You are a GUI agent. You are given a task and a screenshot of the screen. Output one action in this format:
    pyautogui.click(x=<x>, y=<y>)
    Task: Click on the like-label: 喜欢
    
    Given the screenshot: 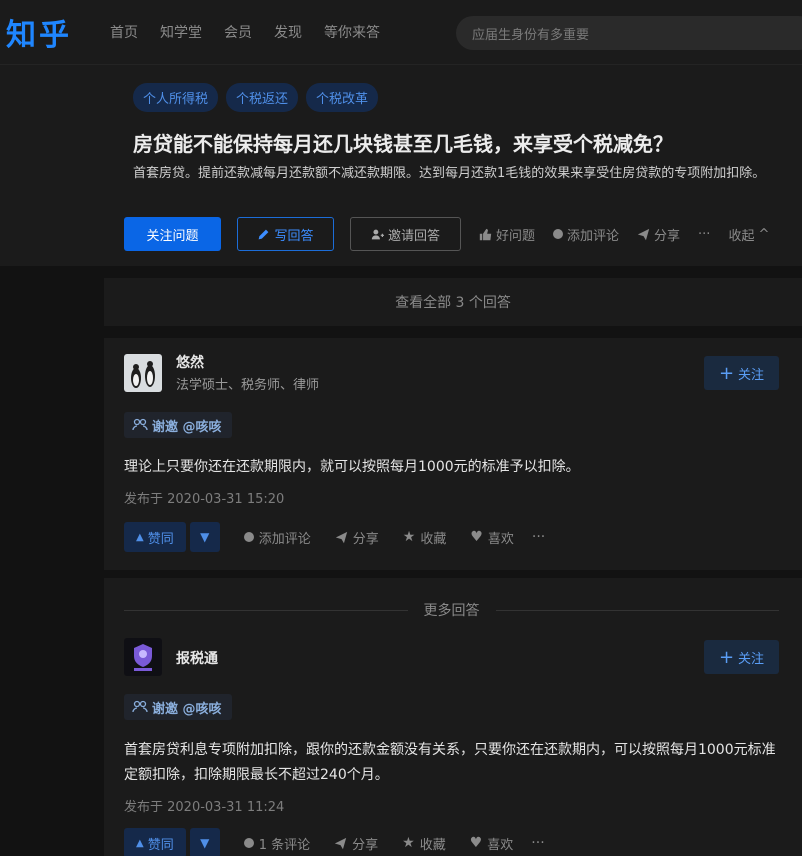 What is the action you would take?
    pyautogui.click(x=500, y=845)
    